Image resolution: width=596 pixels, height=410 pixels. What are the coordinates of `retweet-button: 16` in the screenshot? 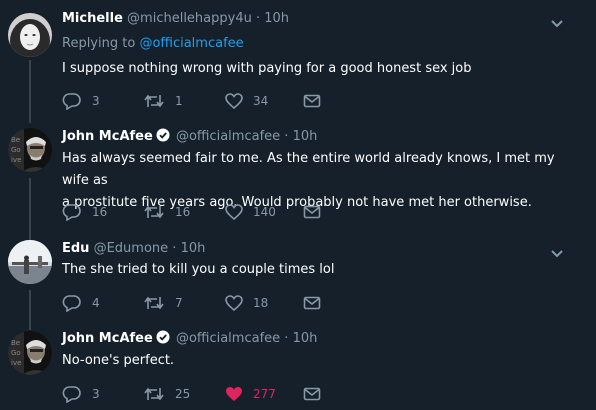 It's located at (166, 212).